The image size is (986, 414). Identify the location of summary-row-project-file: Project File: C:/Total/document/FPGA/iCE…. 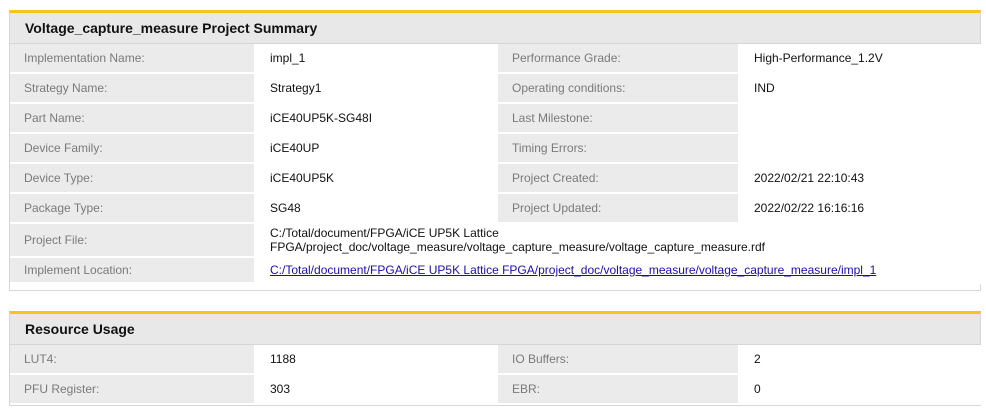
(495, 240).